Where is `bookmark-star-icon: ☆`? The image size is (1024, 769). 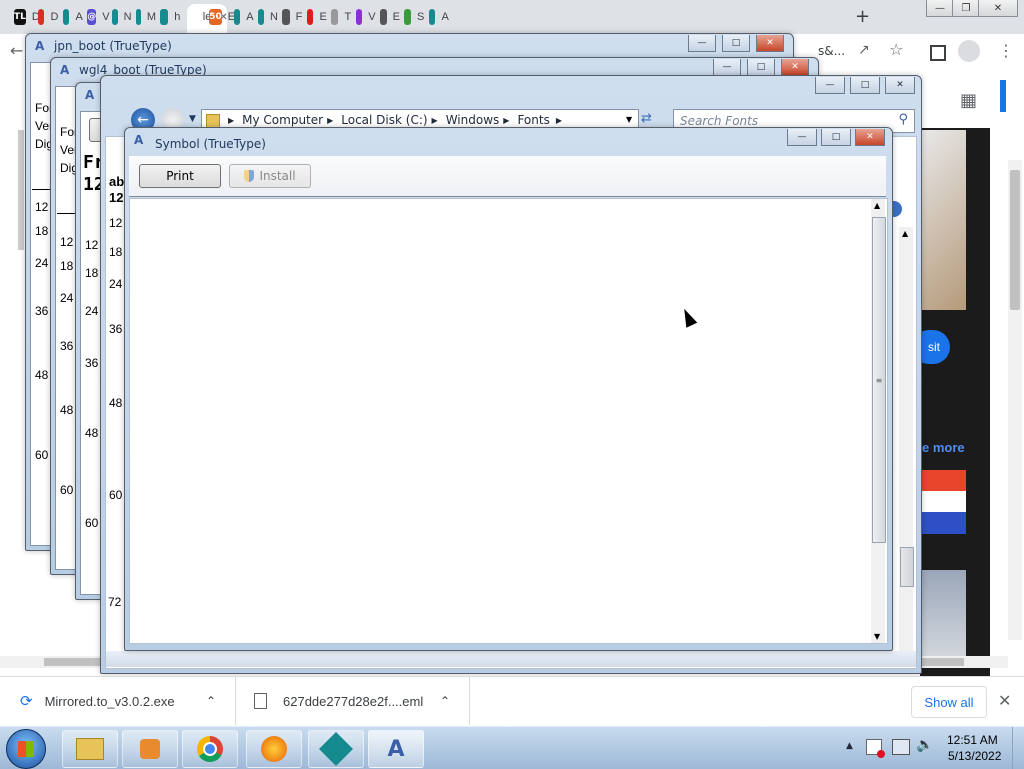 bookmark-star-icon: ☆ is located at coordinates (896, 49).